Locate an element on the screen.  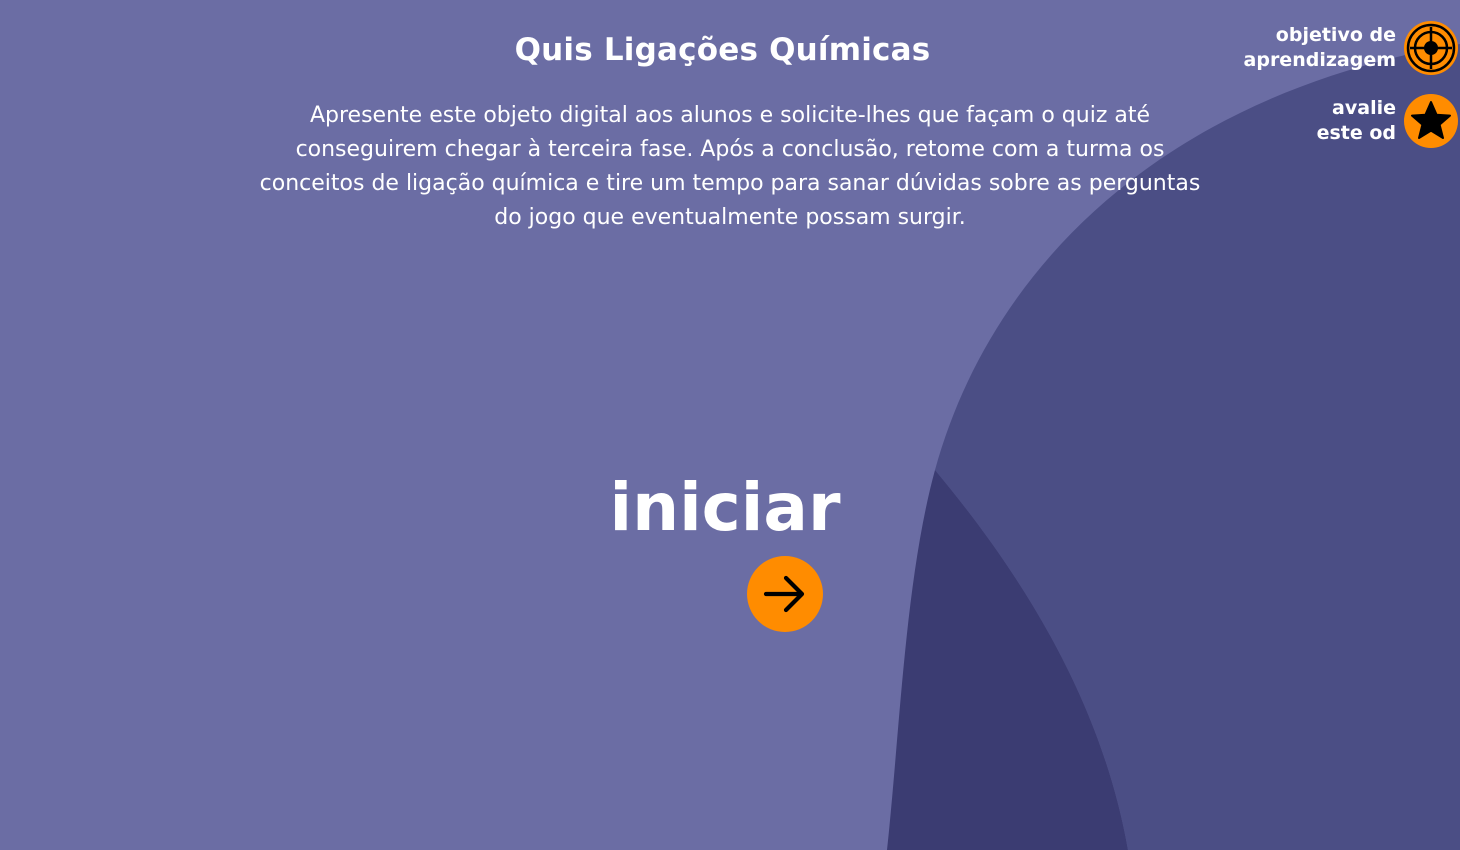
target-icon is located at coordinates (1431, 48).